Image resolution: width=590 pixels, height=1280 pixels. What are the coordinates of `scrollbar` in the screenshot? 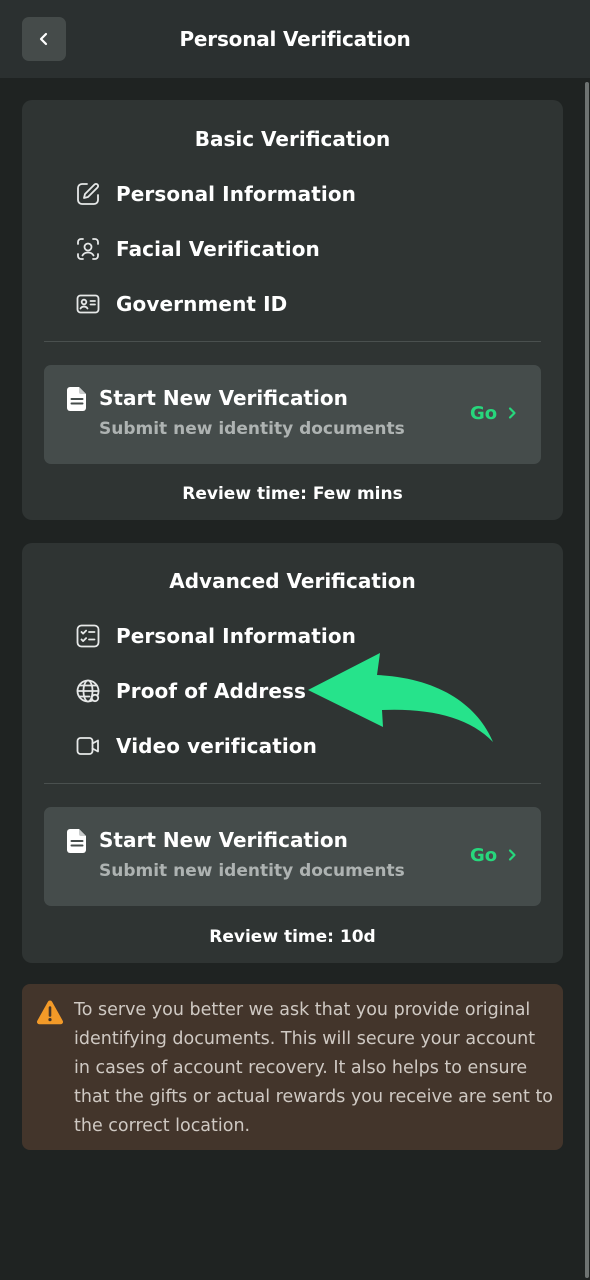 It's located at (587, 680).